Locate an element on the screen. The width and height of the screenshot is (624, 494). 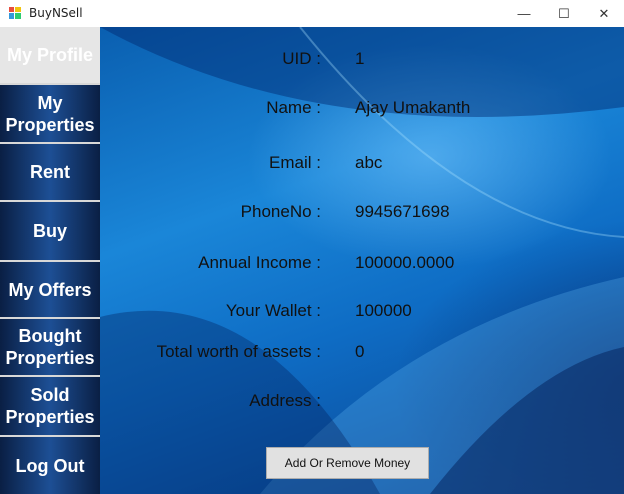
nav-my-offers-label: My Offers is located at coordinates (50, 289).